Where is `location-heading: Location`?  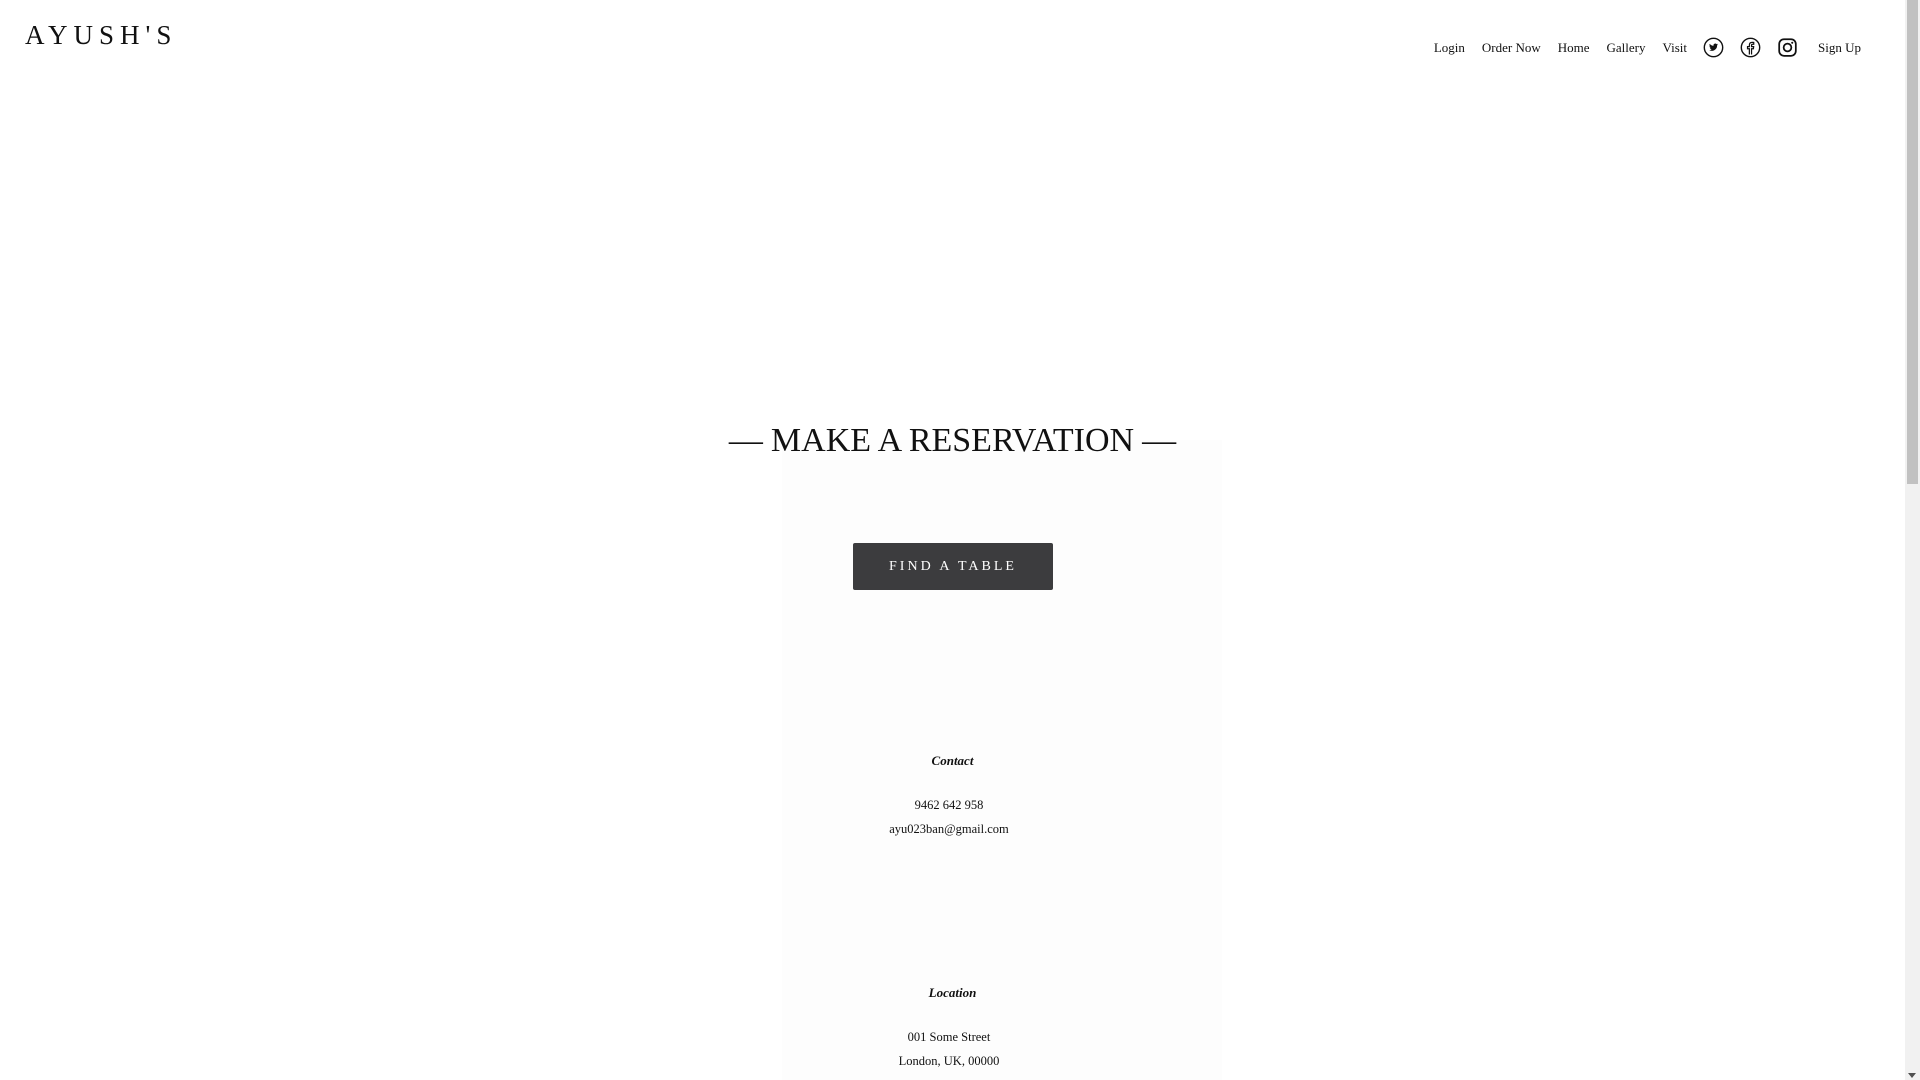
location-heading: Location is located at coordinates (952, 992).